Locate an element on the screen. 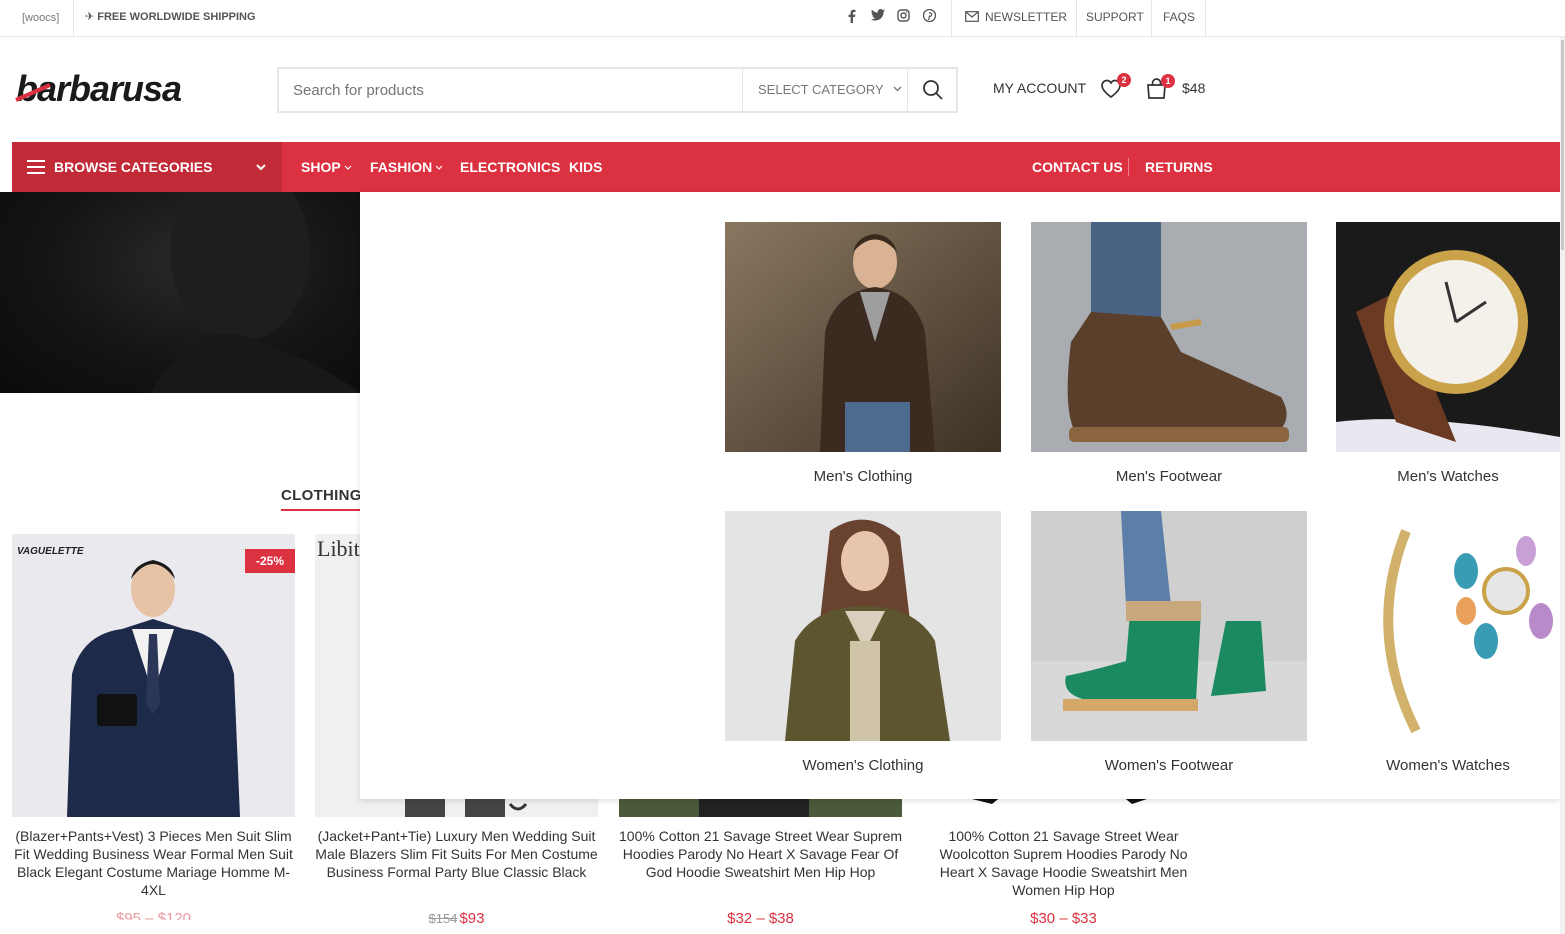 This screenshot has width=1565, height=934. product-price: $32 – $38 is located at coordinates (760, 918).